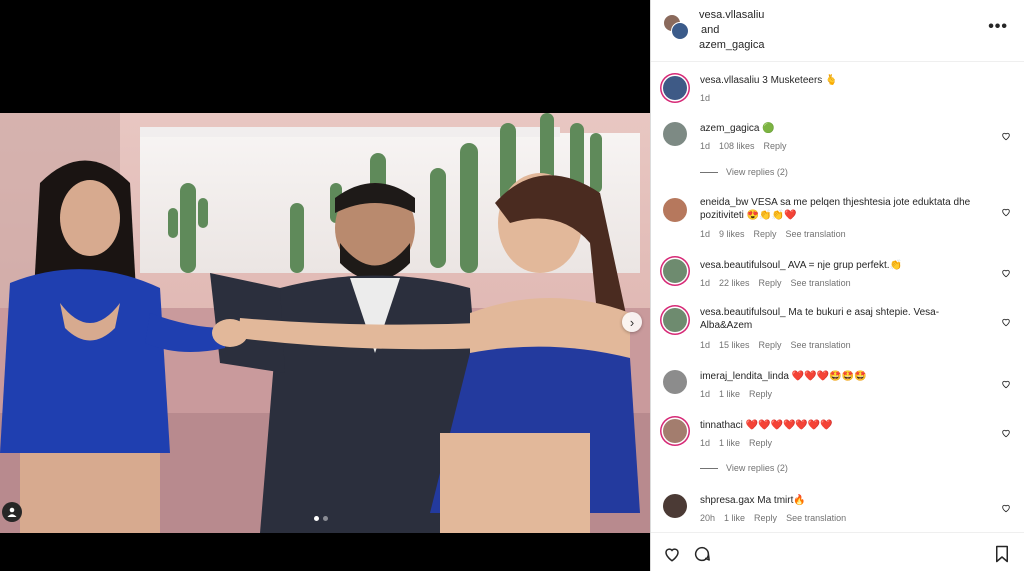  I want to click on user-tag-icon, so click(12, 512).